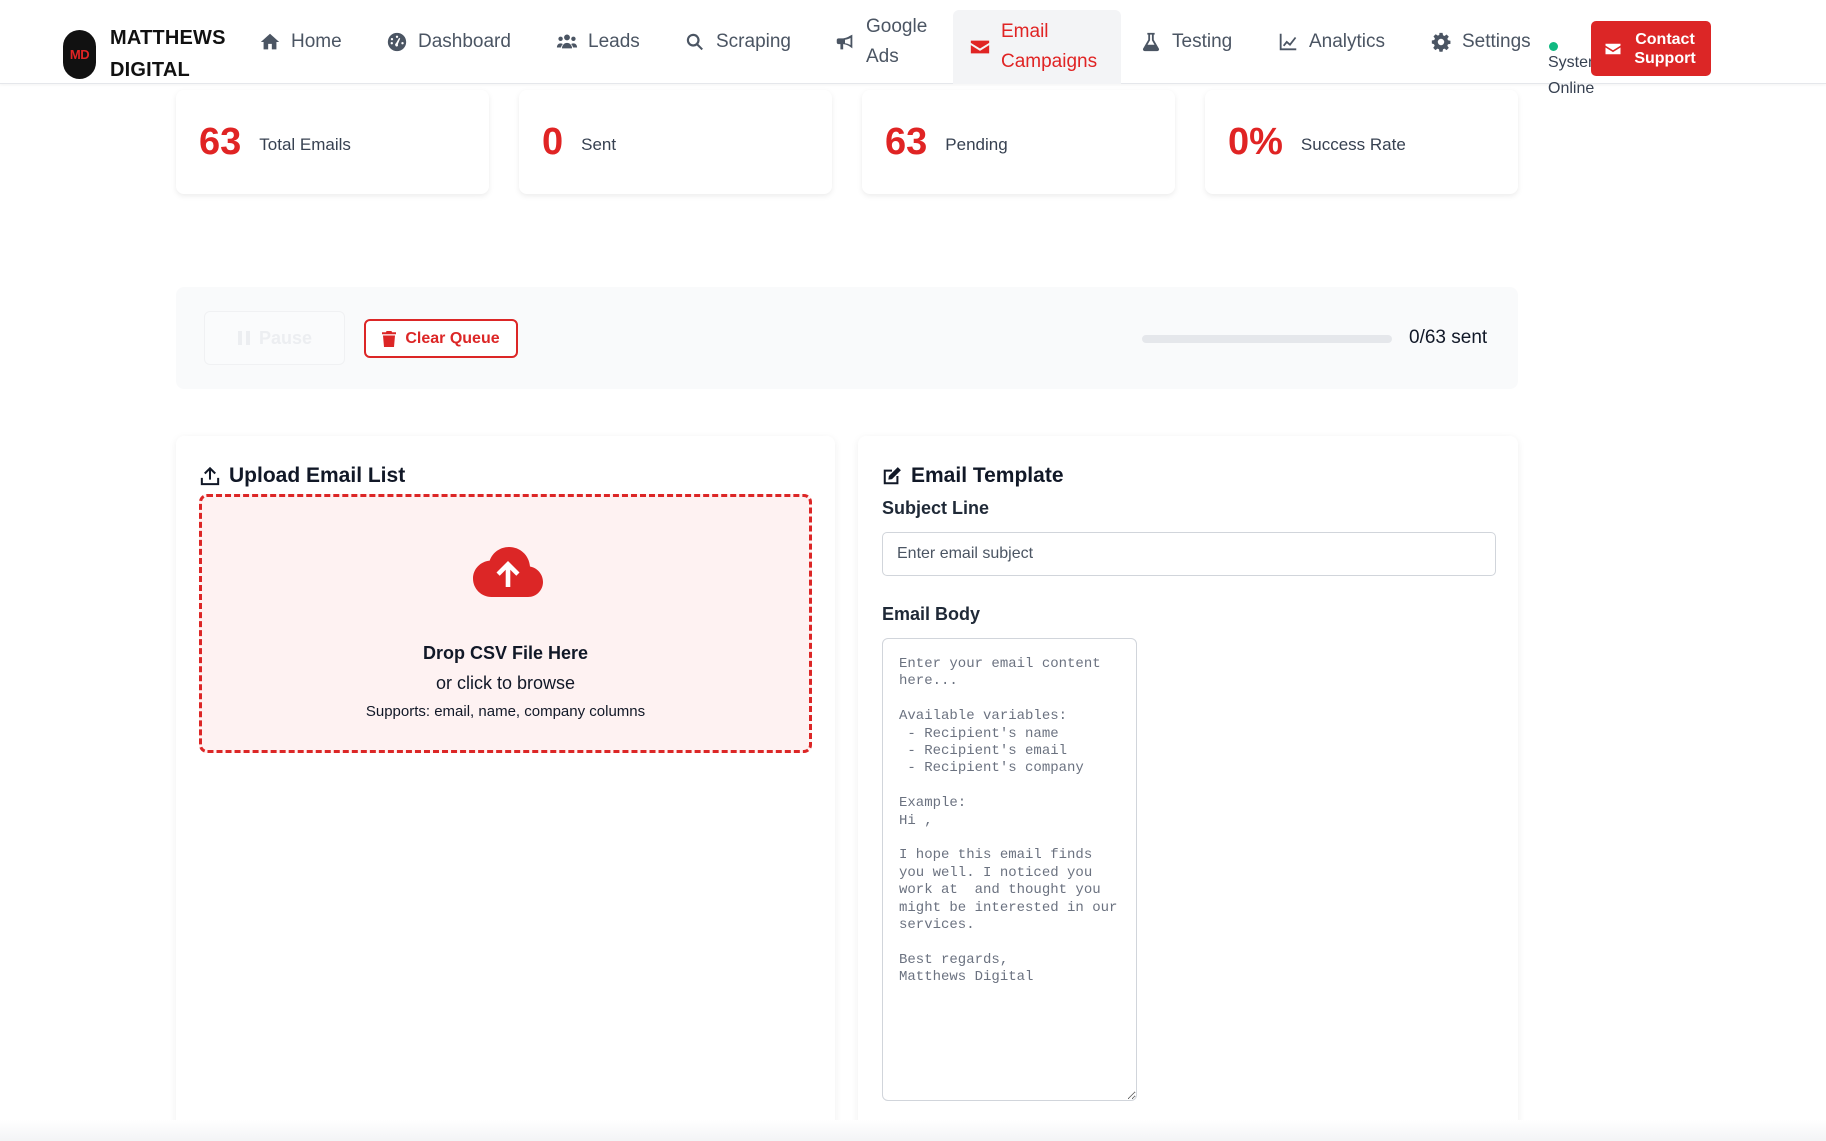 The height and width of the screenshot is (1141, 1826). Describe the element at coordinates (1049, 46) in the screenshot. I see `nav-email-campaigns-label: Email Campaigns` at that location.